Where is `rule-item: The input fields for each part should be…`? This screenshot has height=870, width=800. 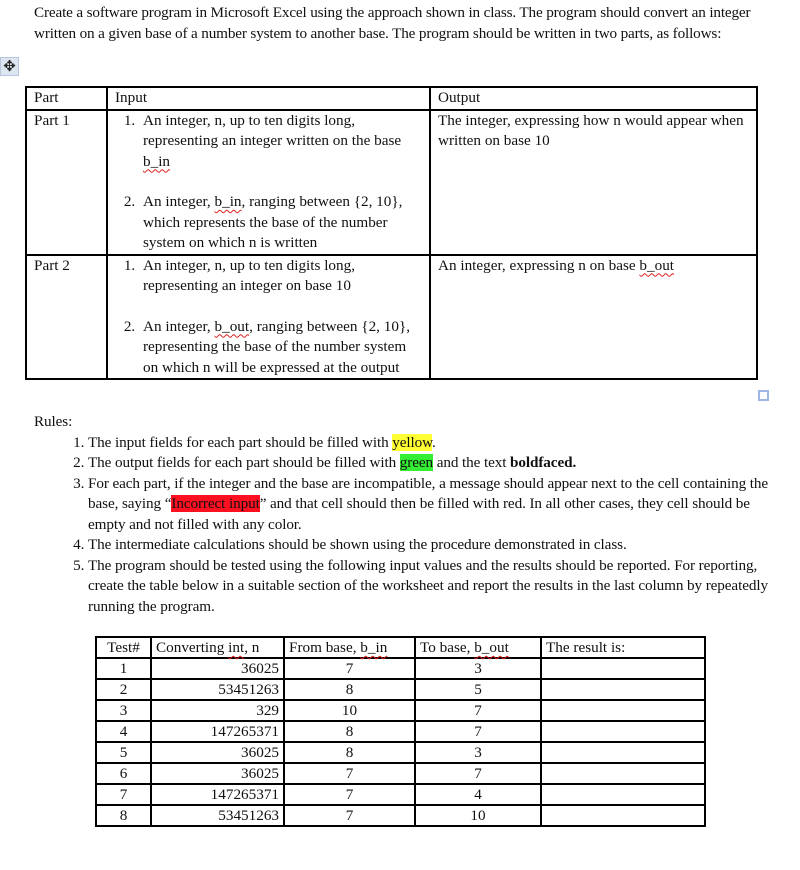 rule-item: The input fields for each part should be… is located at coordinates (431, 443).